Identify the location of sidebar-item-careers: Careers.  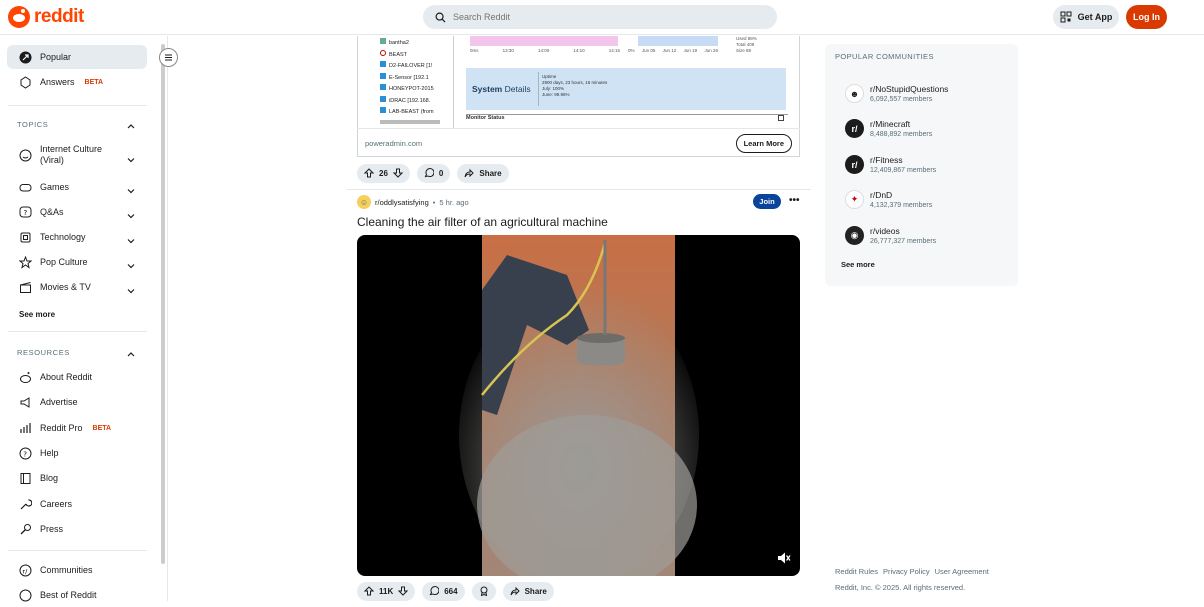
(77, 504).